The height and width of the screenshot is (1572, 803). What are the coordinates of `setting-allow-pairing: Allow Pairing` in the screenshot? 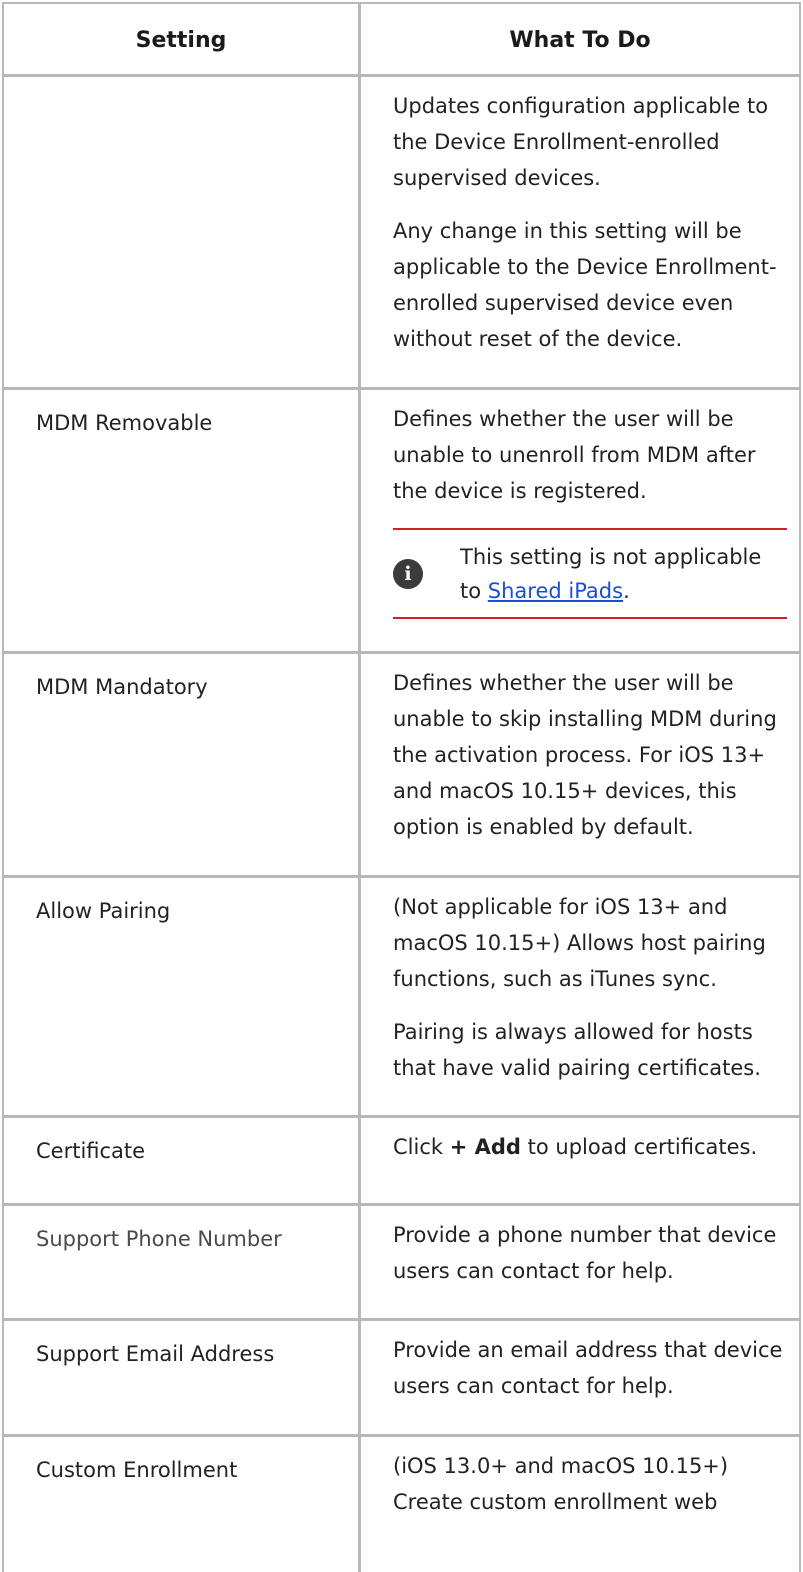 It's located at (182, 996).